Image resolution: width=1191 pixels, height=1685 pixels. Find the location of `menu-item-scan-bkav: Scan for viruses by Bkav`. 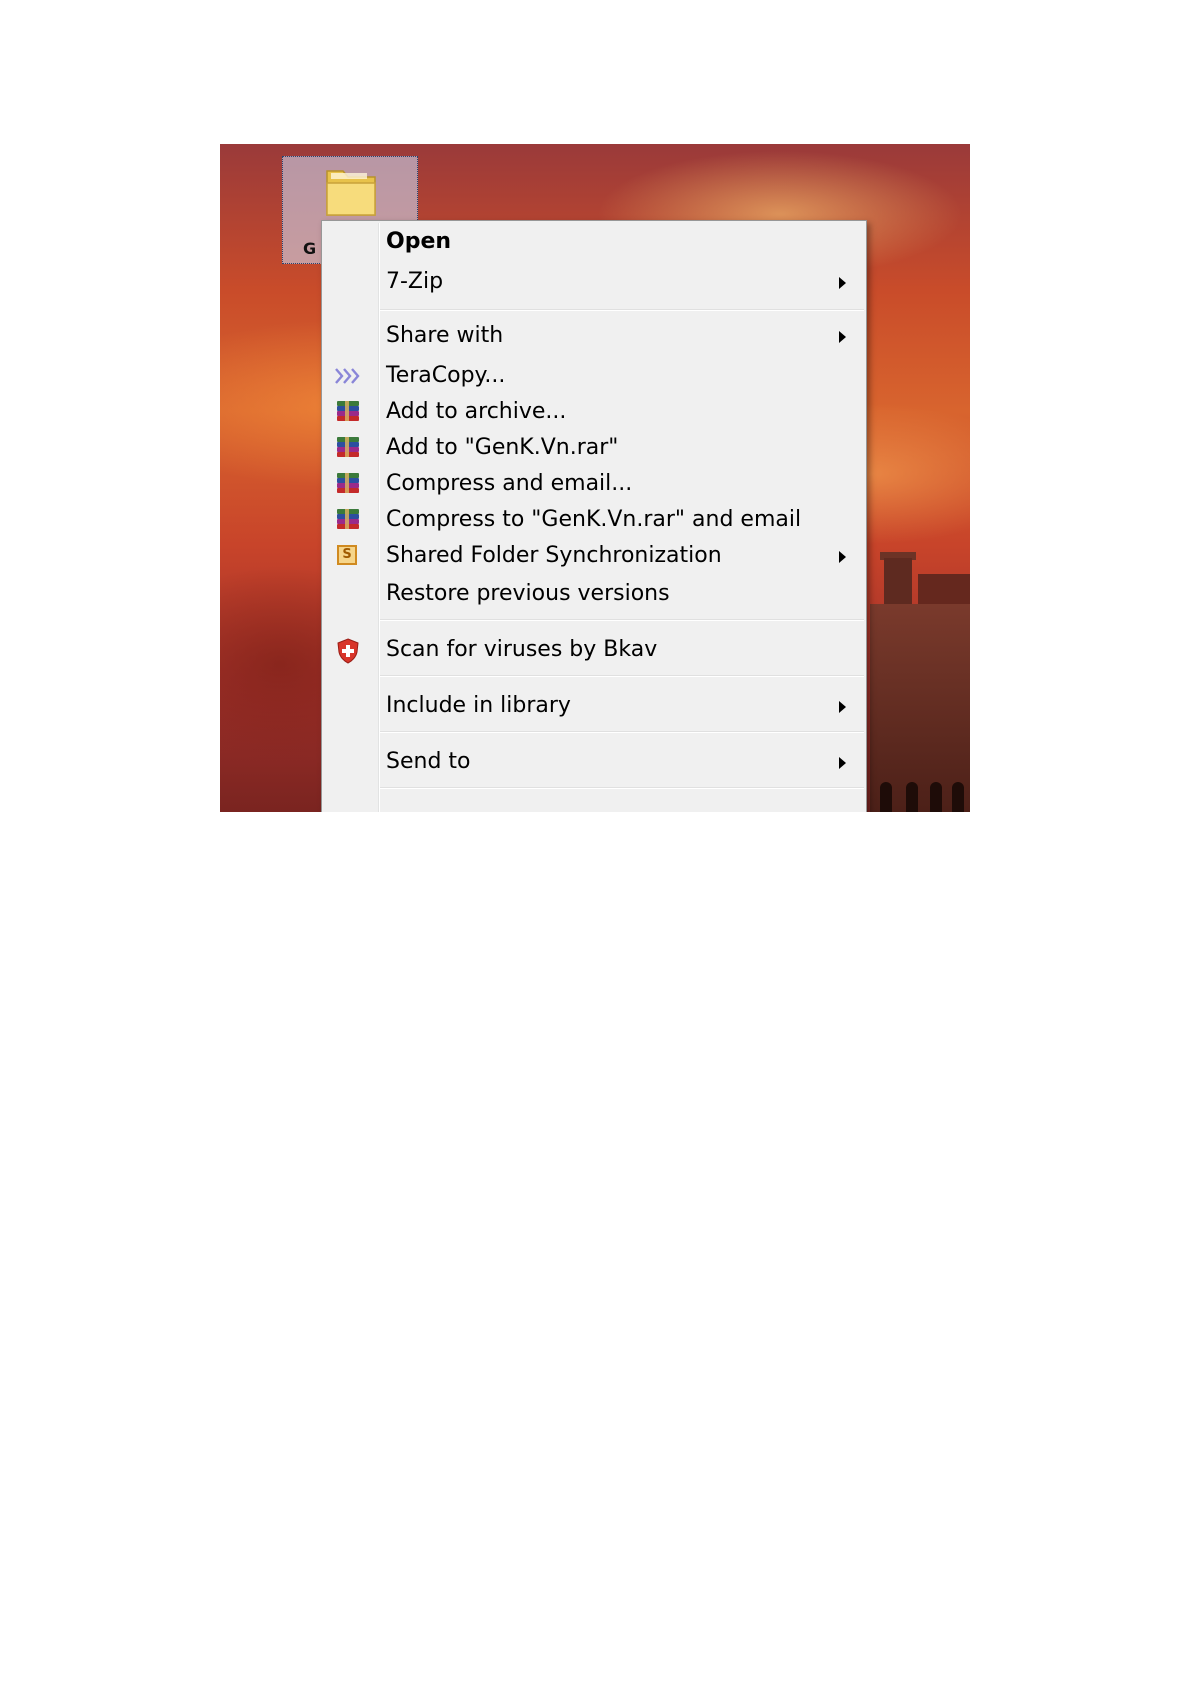

menu-item-scan-bkav: Scan for viruses by Bkav is located at coordinates (594, 650).